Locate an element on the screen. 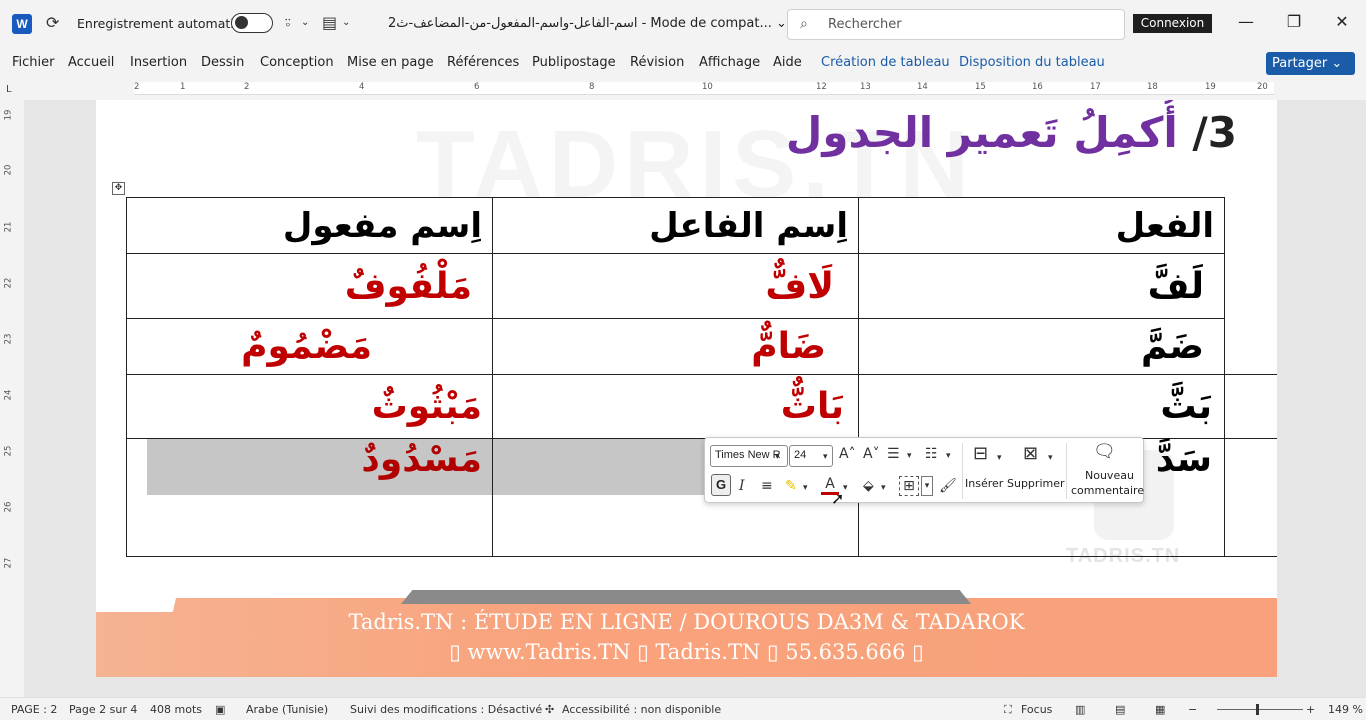 This screenshot has width=1366, height=720. tab-stop-selector: L is located at coordinates (9, 89).